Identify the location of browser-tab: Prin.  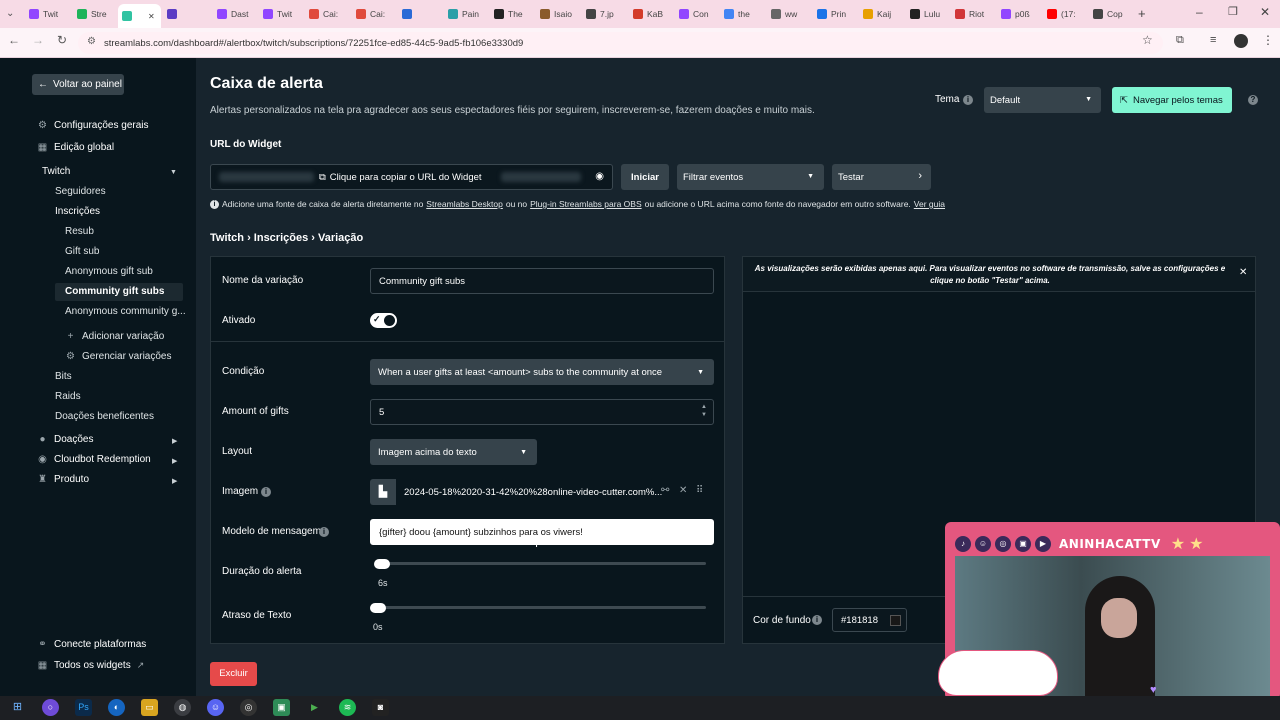
(835, 14).